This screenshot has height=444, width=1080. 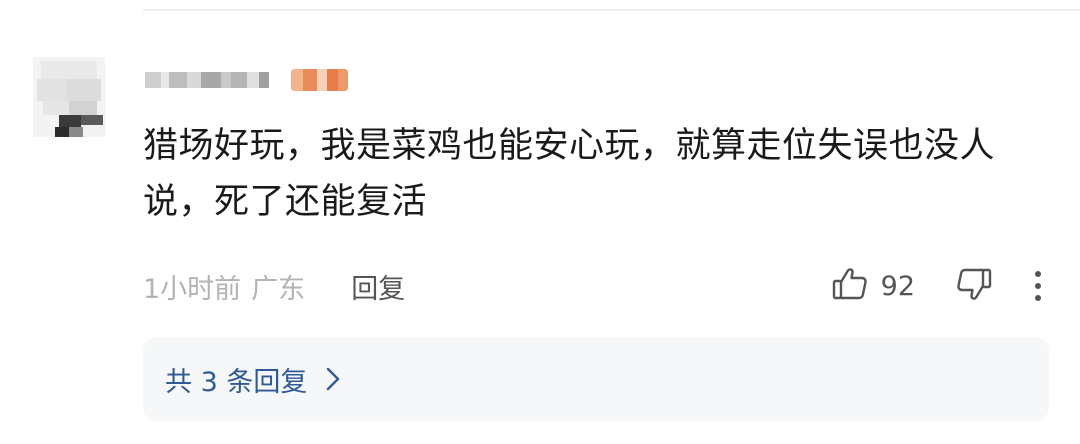 What do you see at coordinates (333, 379) in the screenshot?
I see `chevron-right-icon` at bounding box center [333, 379].